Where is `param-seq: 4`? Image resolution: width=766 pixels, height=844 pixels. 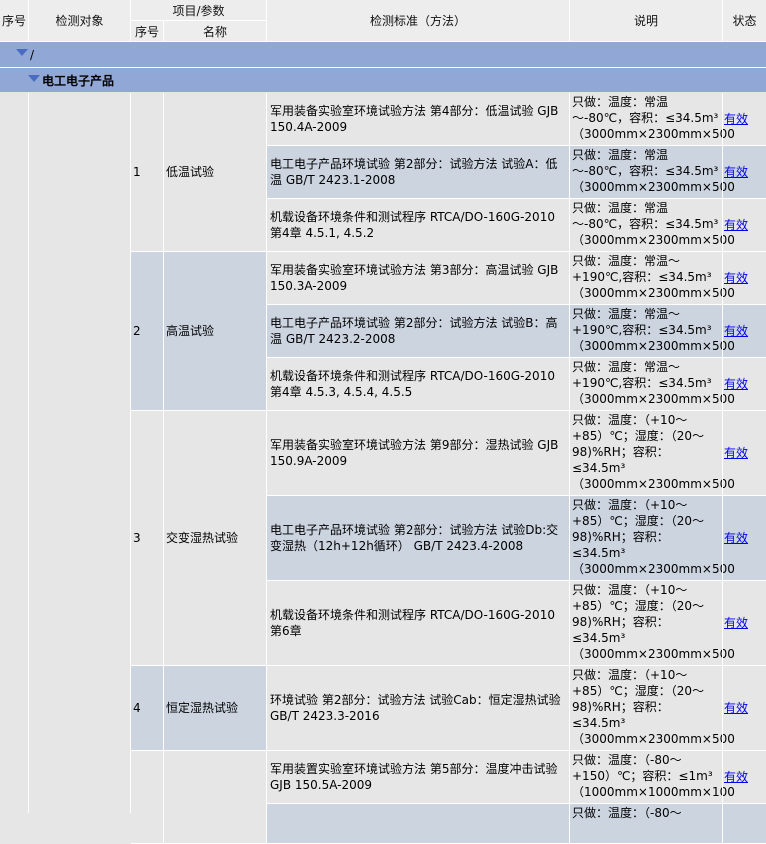 param-seq: 4 is located at coordinates (137, 708).